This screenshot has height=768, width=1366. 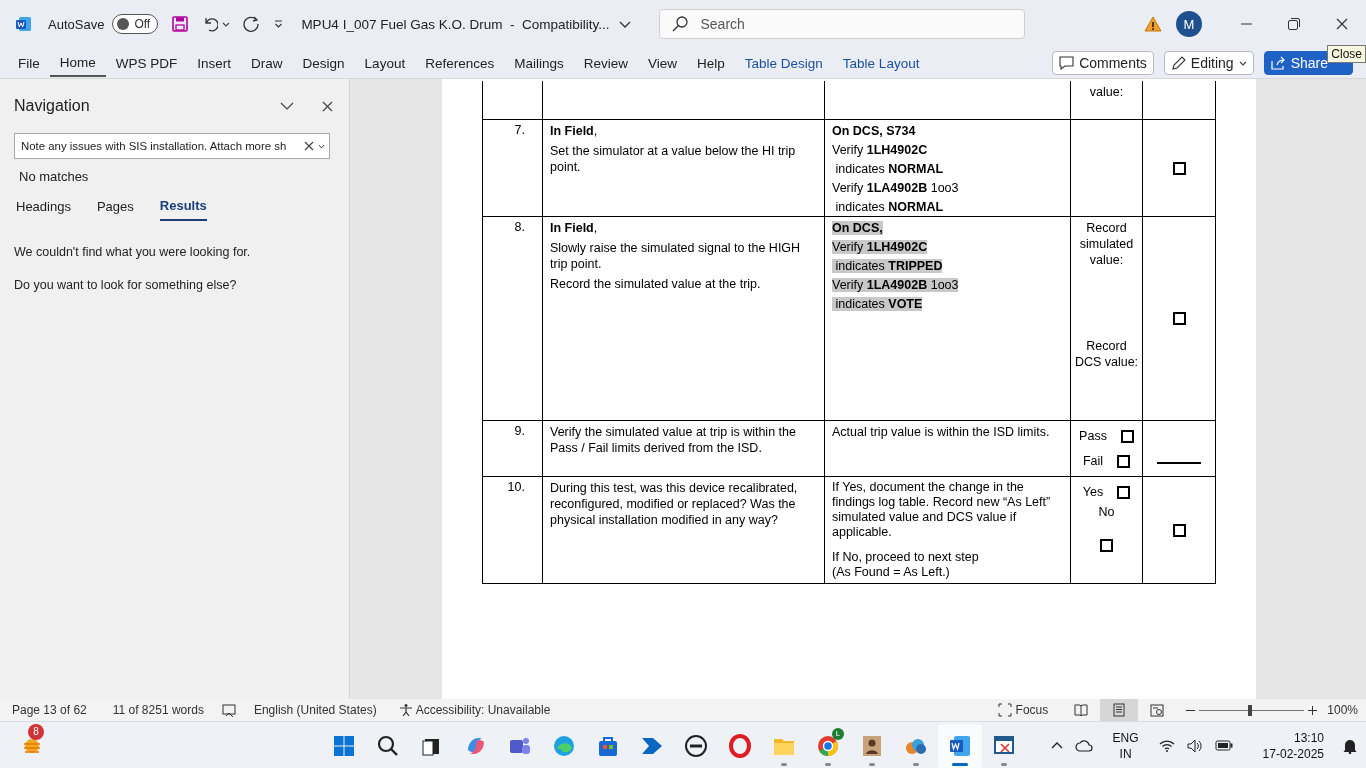 What do you see at coordinates (673, 440) in the screenshot?
I see `step-text: Verify the simulated value at trip is within the Pass / Fail limits derived from the ISD.` at bounding box center [673, 440].